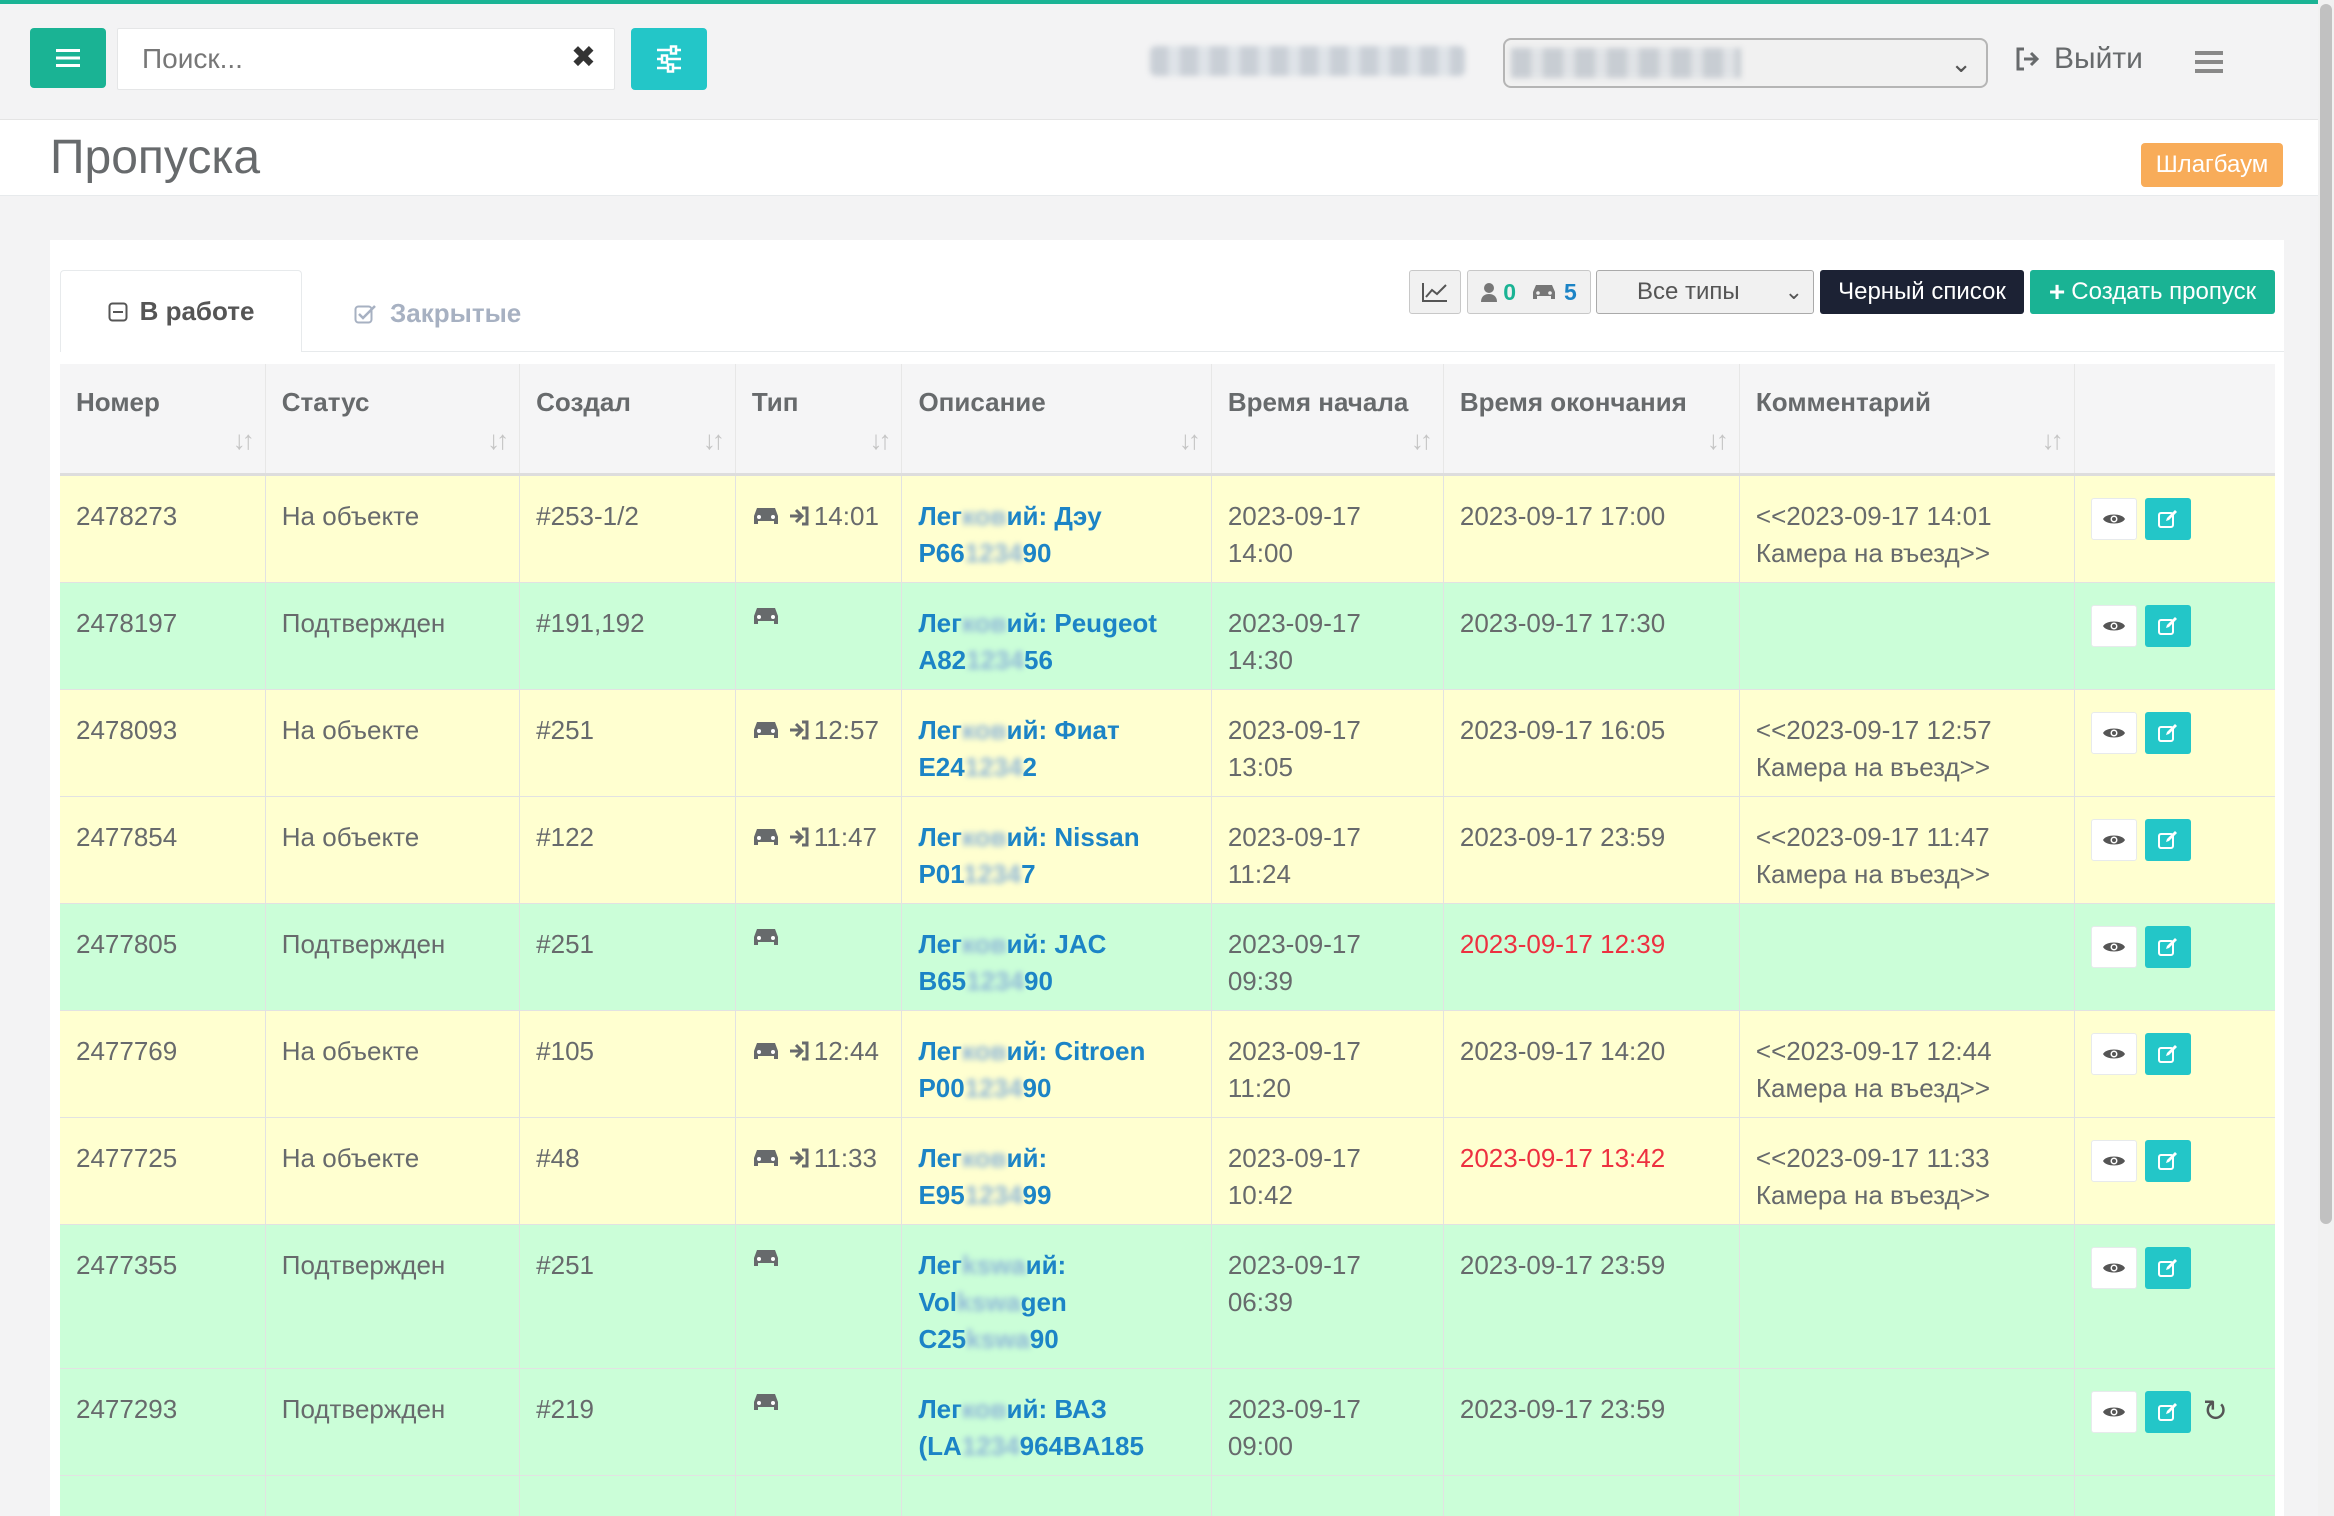 The height and width of the screenshot is (1516, 2334). I want to click on vehicle-description-link: Легковий: JAC В65123490, so click(1012, 962).